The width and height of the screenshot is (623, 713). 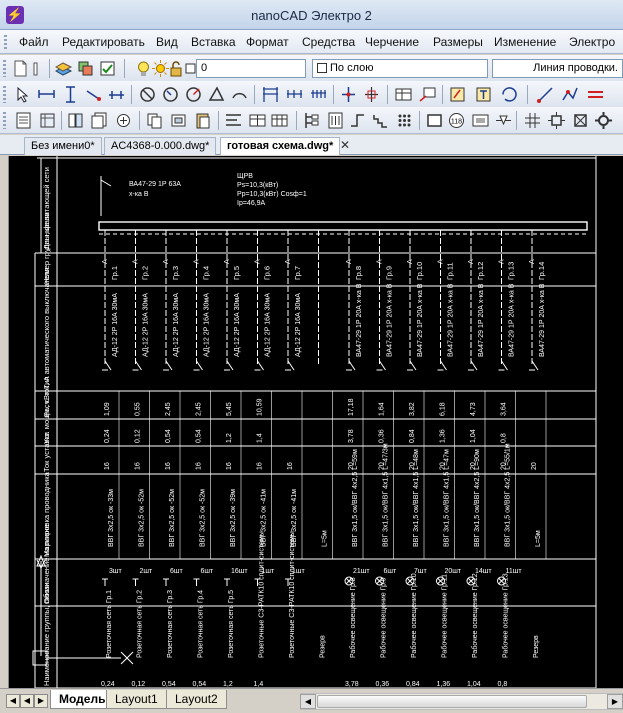 I want to click on copy-clip-icon, so click(x=178, y=120).